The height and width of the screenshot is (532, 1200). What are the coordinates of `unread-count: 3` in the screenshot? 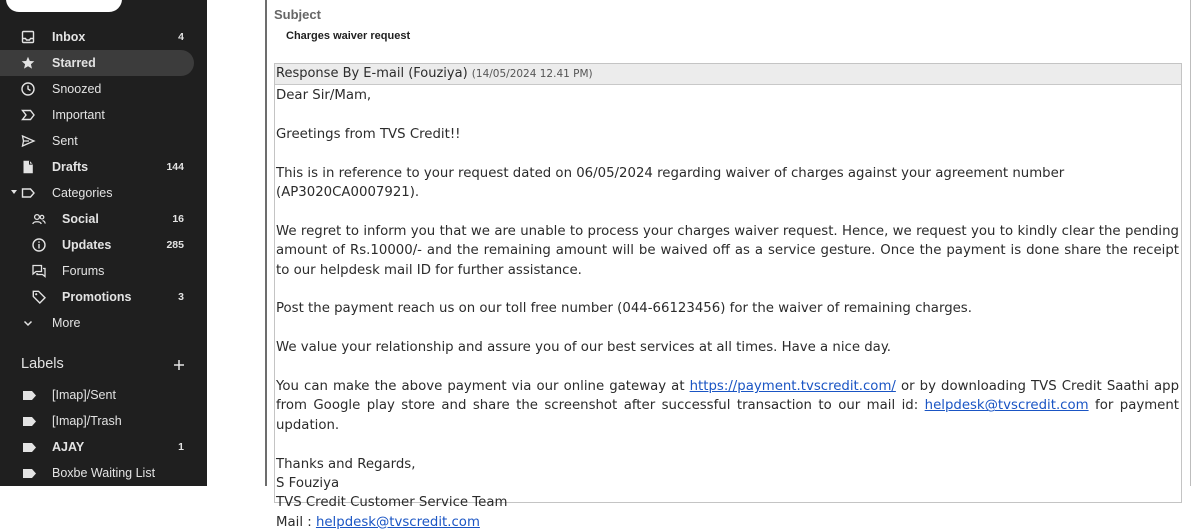 It's located at (181, 297).